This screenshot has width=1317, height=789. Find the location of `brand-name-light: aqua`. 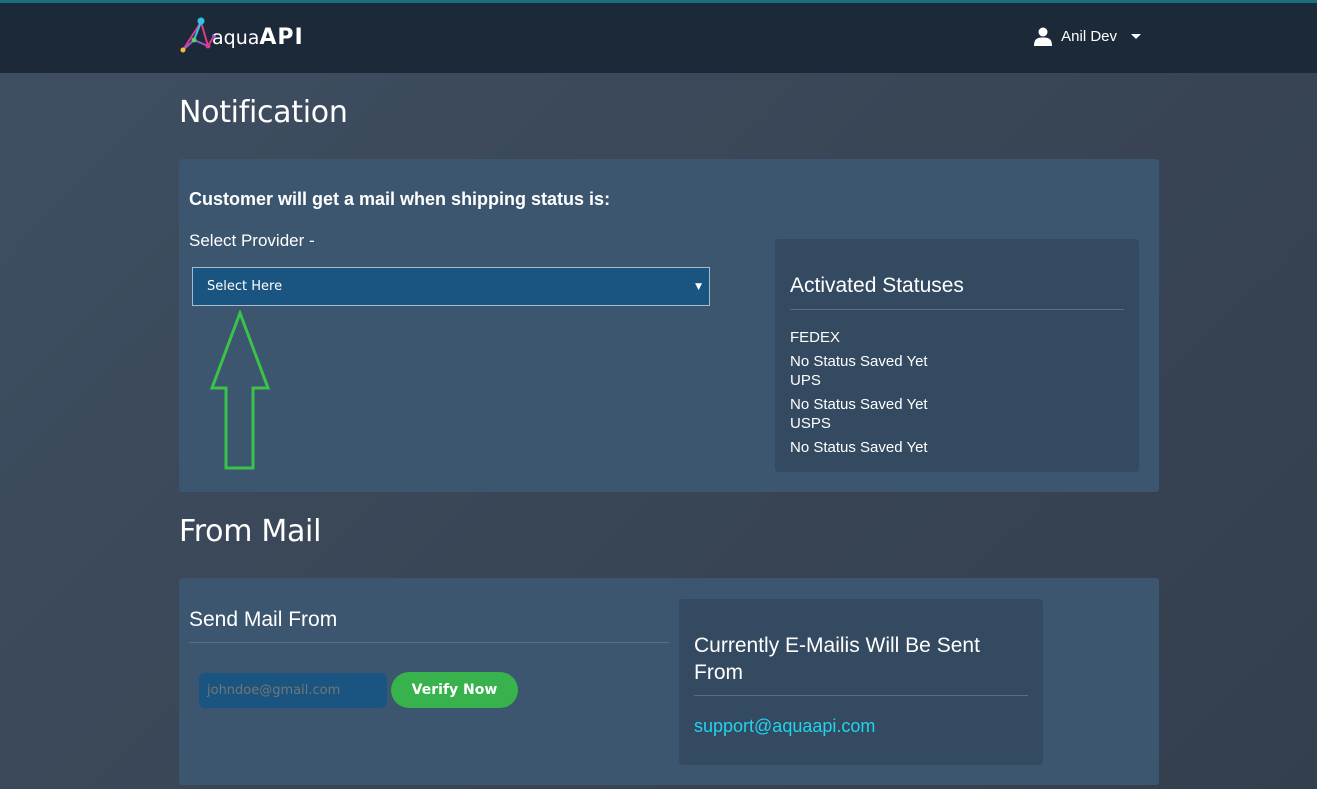

brand-name-light: aqua is located at coordinates (236, 38).